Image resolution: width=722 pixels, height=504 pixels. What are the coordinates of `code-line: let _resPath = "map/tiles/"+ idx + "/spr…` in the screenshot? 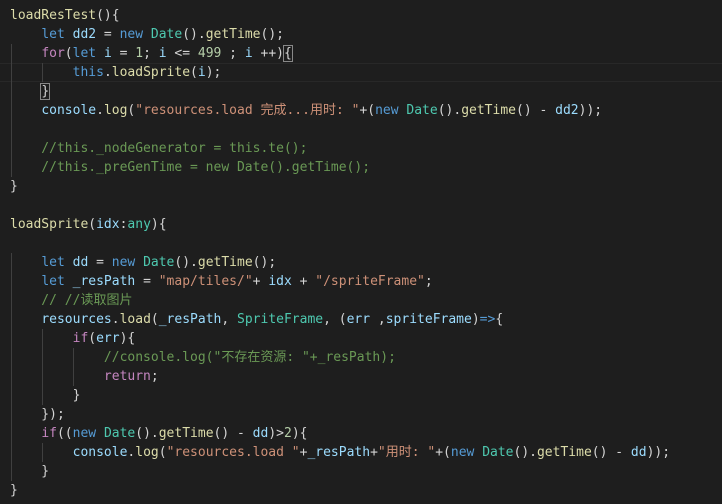 It's located at (221, 281).